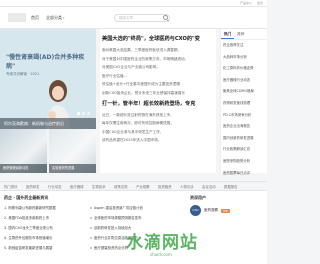 The width and height of the screenshot is (320, 264). I want to click on avatar: CXO, so click(195, 210).